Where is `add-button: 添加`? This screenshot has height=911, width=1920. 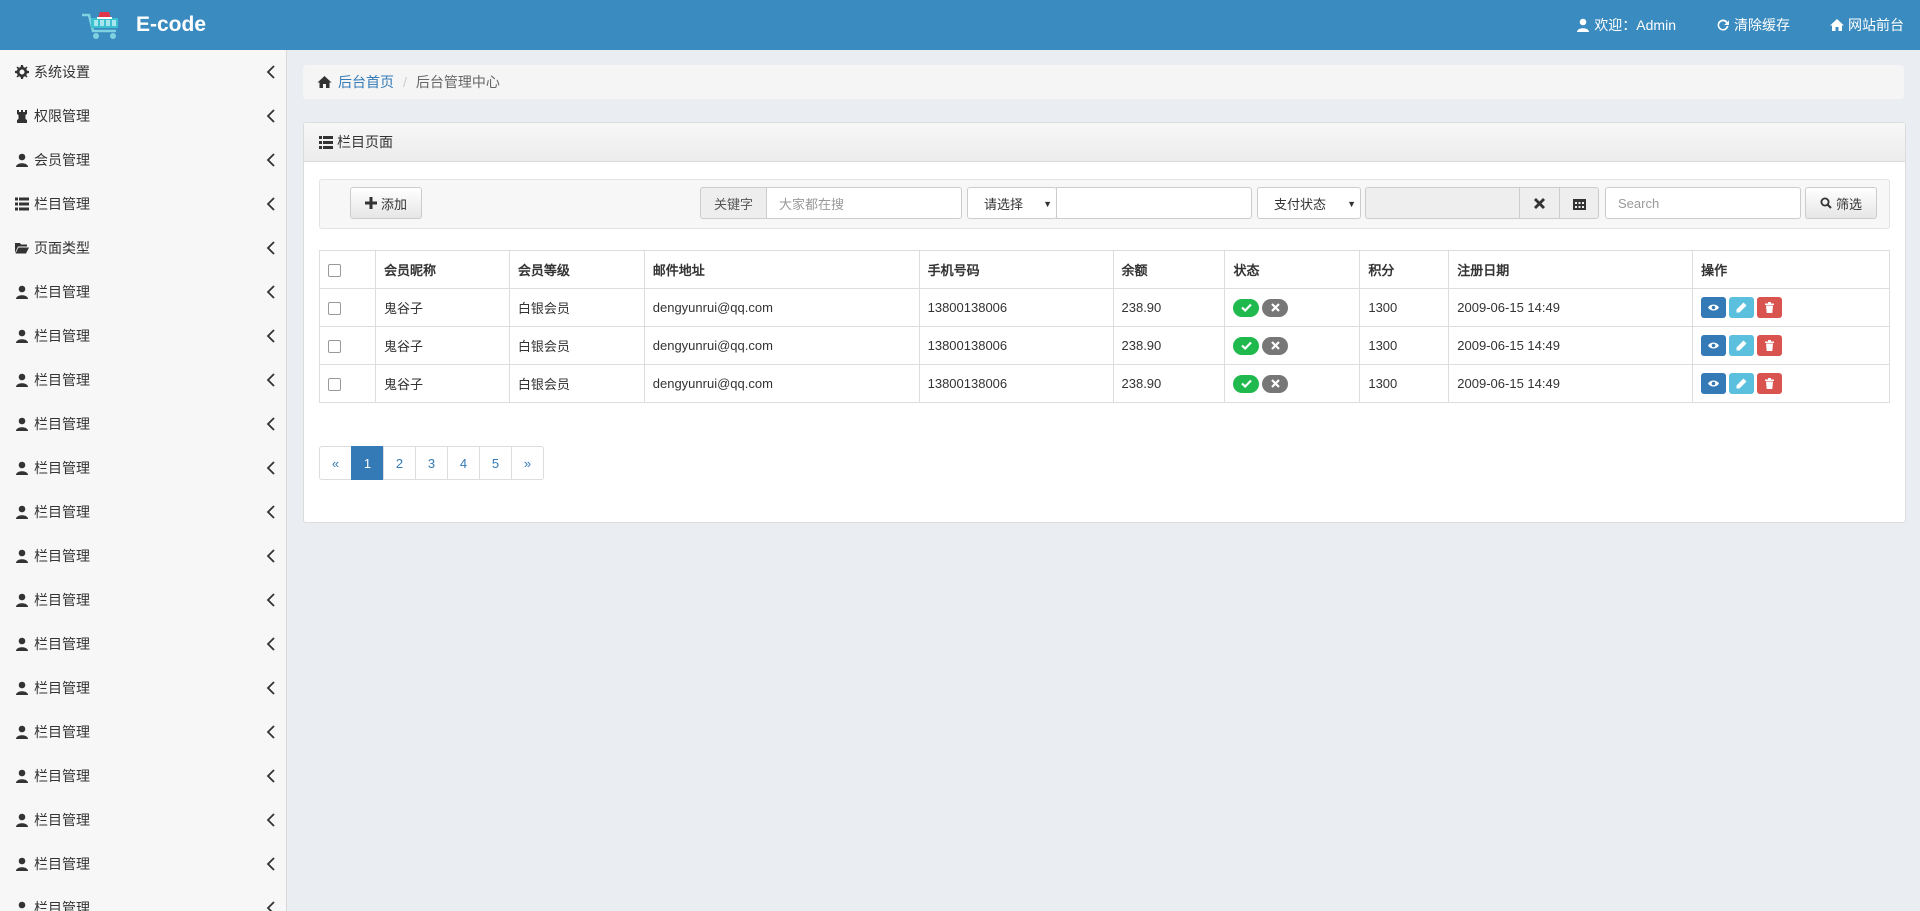
add-button: 添加 is located at coordinates (386, 203).